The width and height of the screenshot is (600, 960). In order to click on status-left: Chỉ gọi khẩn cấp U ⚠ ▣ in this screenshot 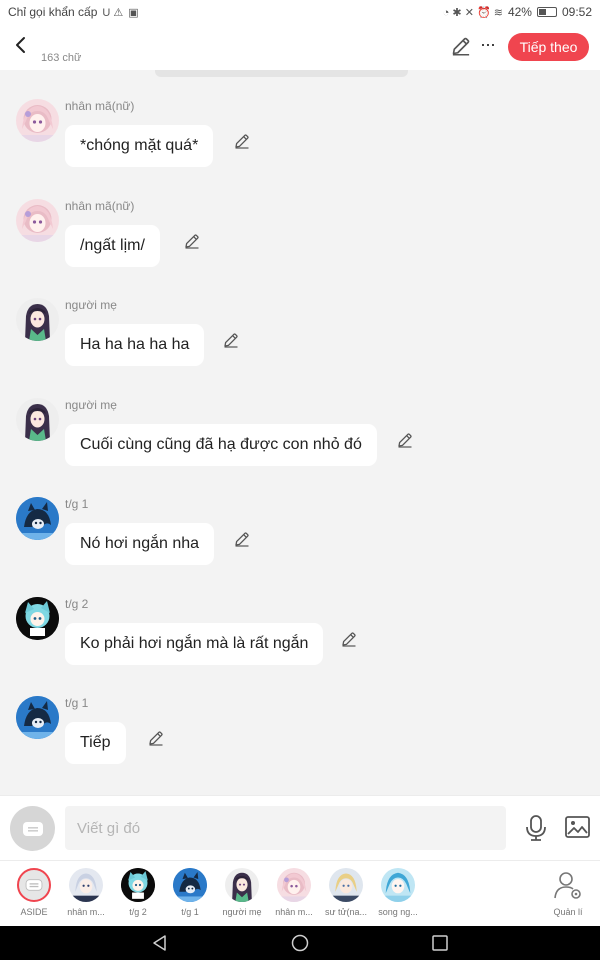, I will do `click(73, 12)`.